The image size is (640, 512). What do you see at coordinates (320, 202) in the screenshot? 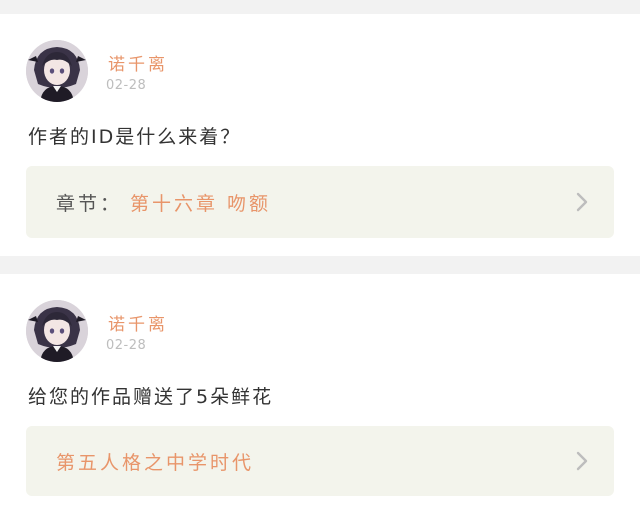
I see `chapter-link: 章节： 第十六章 吻额` at bounding box center [320, 202].